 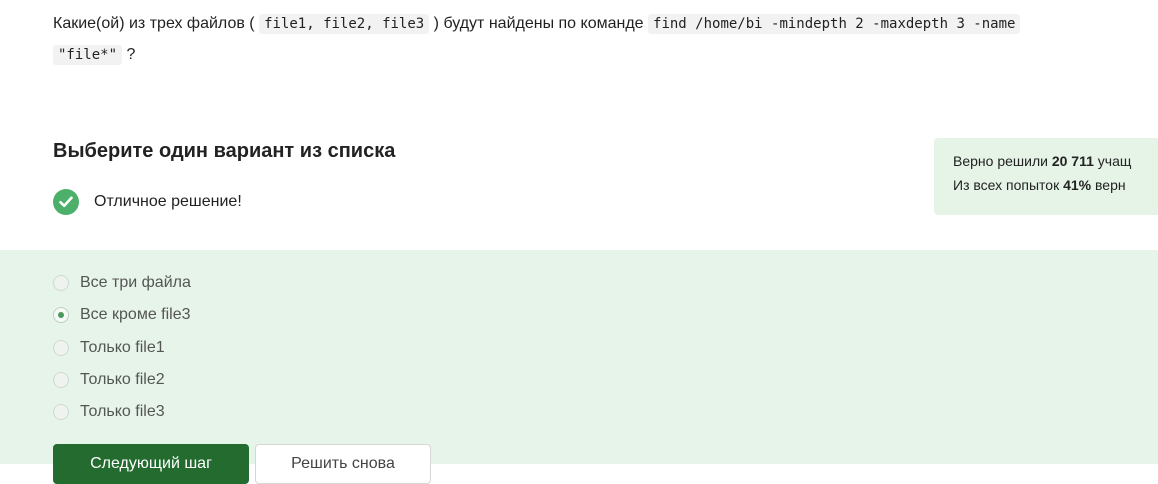 I want to click on option-label: Все кроме file3, so click(x=135, y=314).